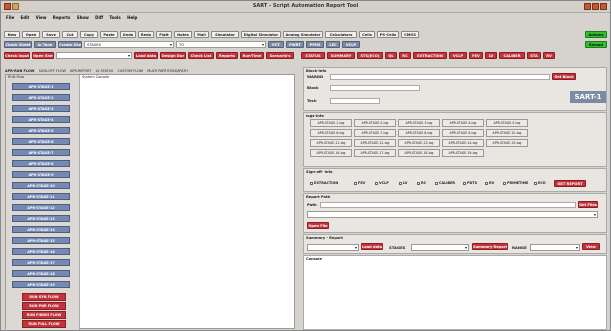 This screenshot has height=331, width=611. What do you see at coordinates (41, 86) in the screenshot?
I see `stage-button: APR-STAGE-1` at bounding box center [41, 86].